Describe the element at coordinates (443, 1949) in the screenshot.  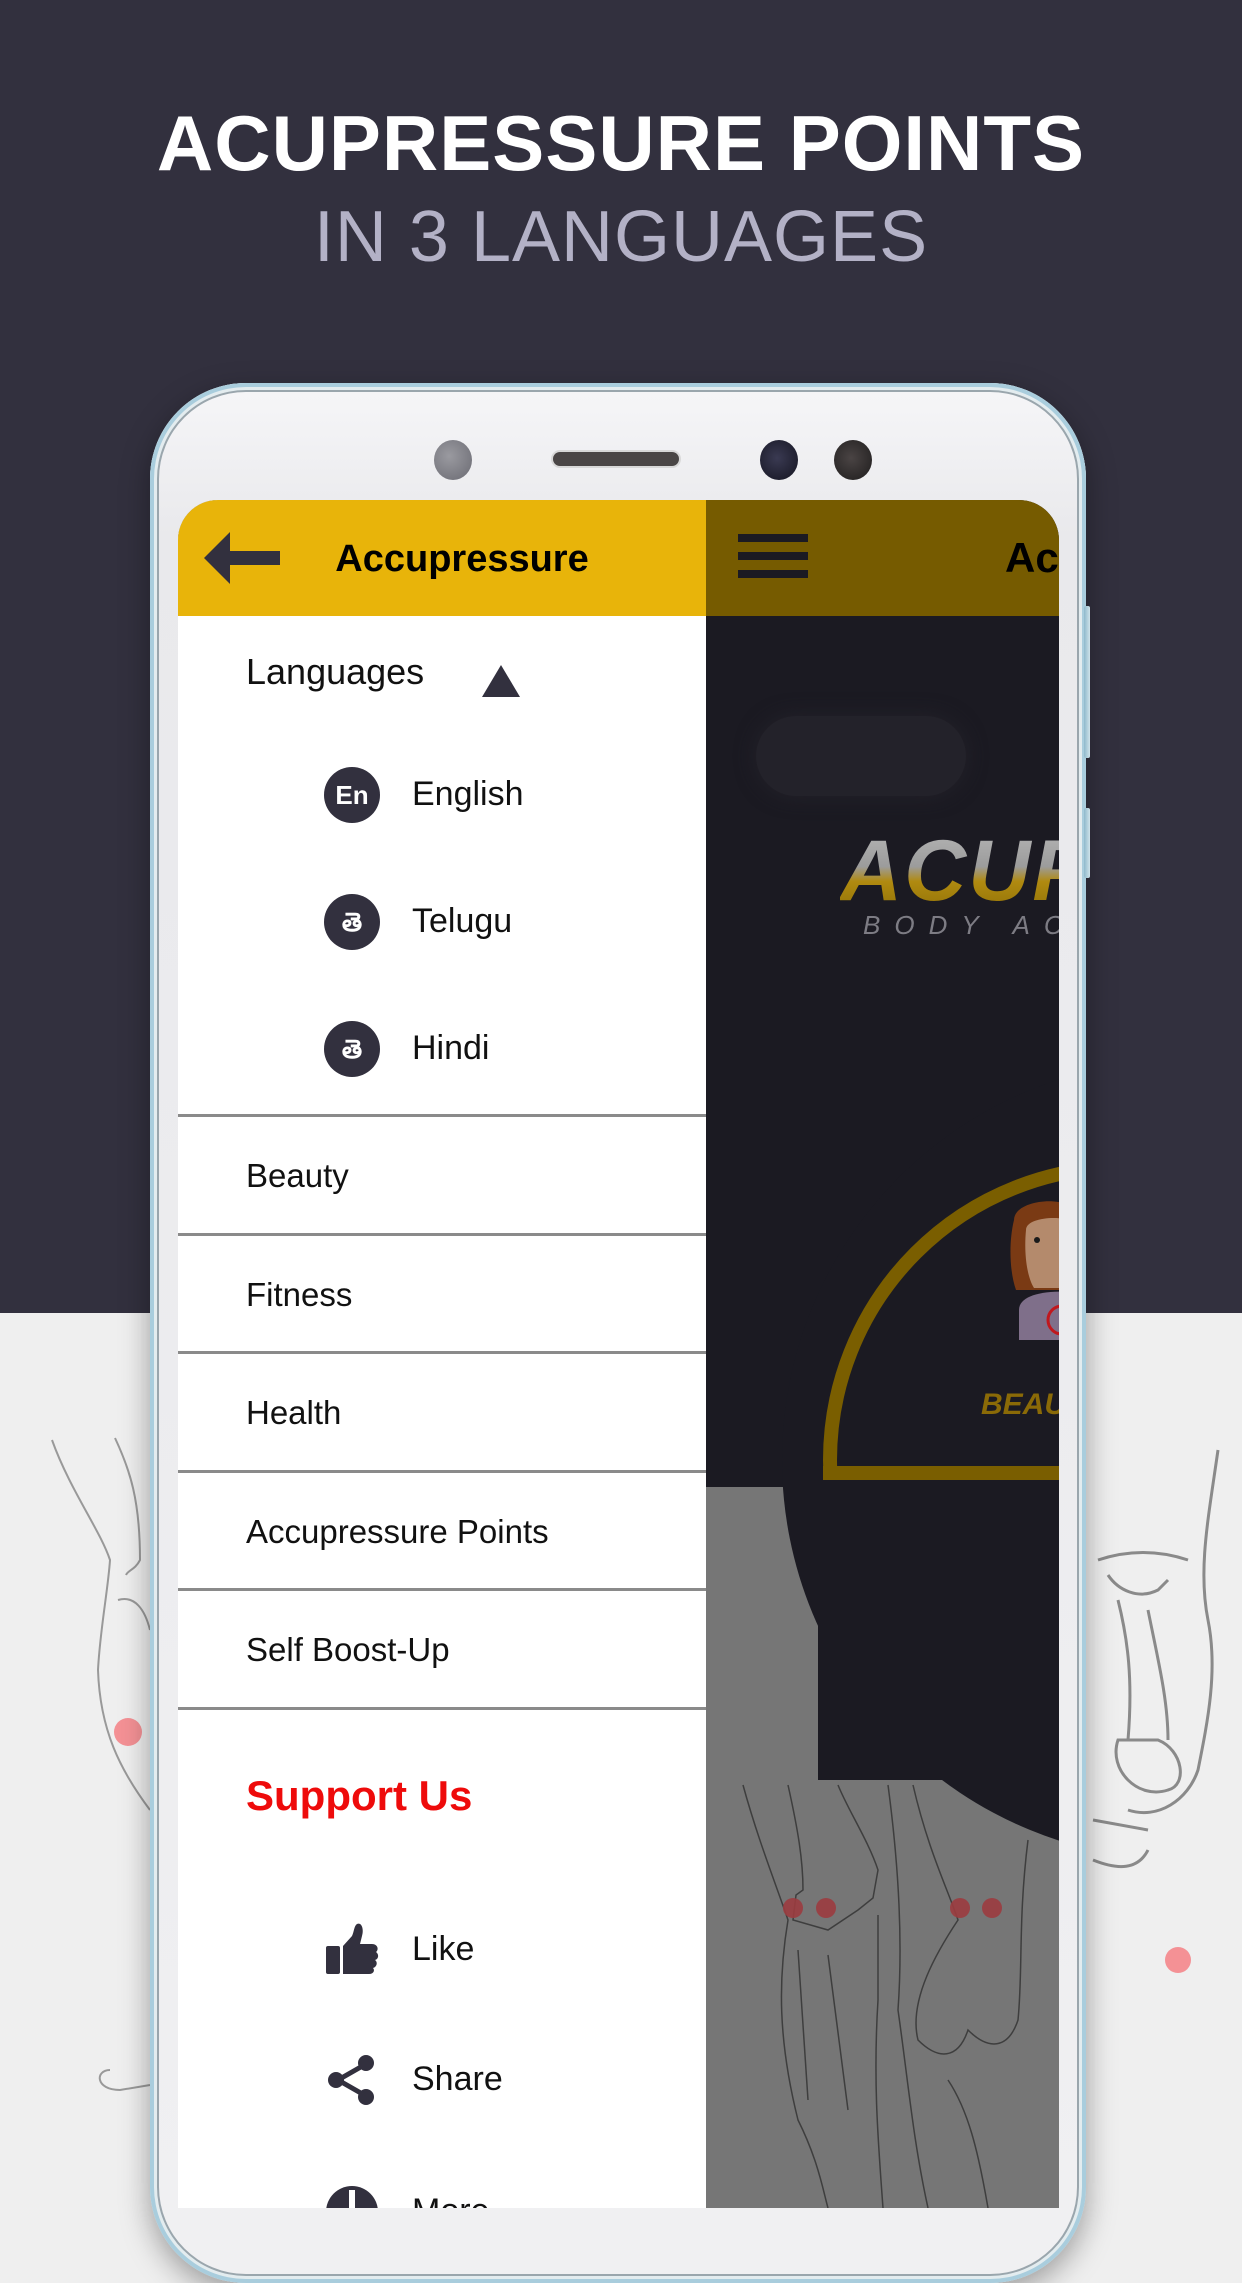
I see `support-item-label: Like` at that location.